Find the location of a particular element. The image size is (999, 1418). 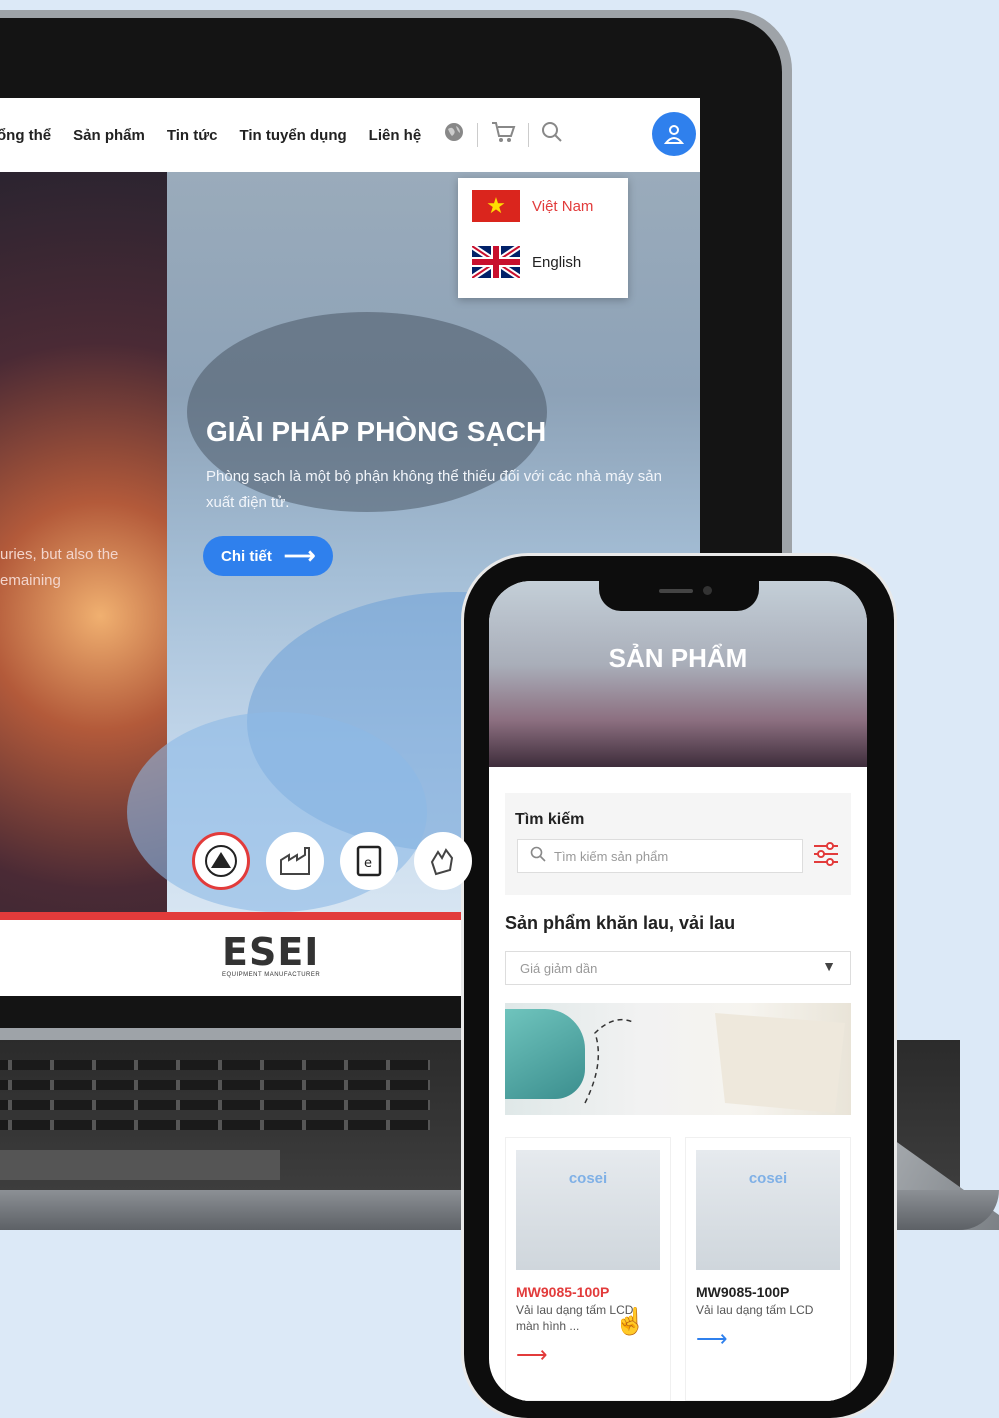

search-input: Tìm kiếm sản phẩm is located at coordinates (660, 856).